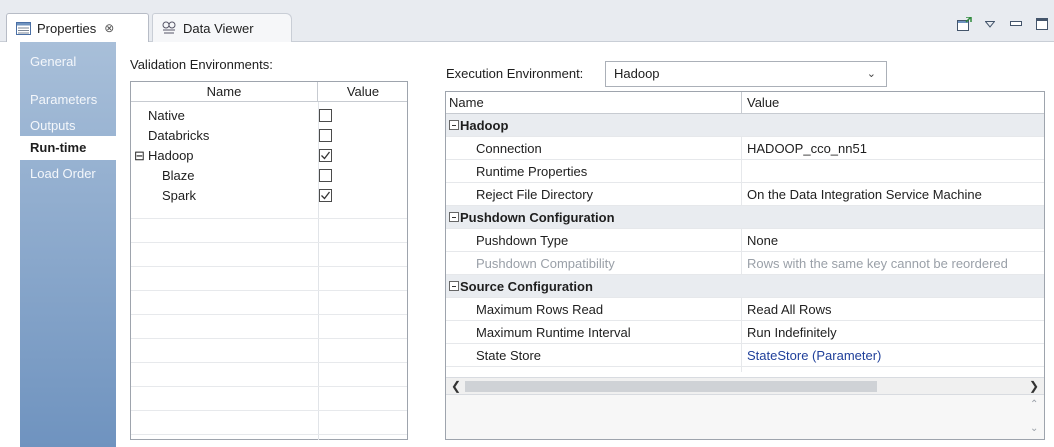 Image resolution: width=1054 pixels, height=447 pixels. I want to click on property-name: Runtime Properties, so click(532, 171).